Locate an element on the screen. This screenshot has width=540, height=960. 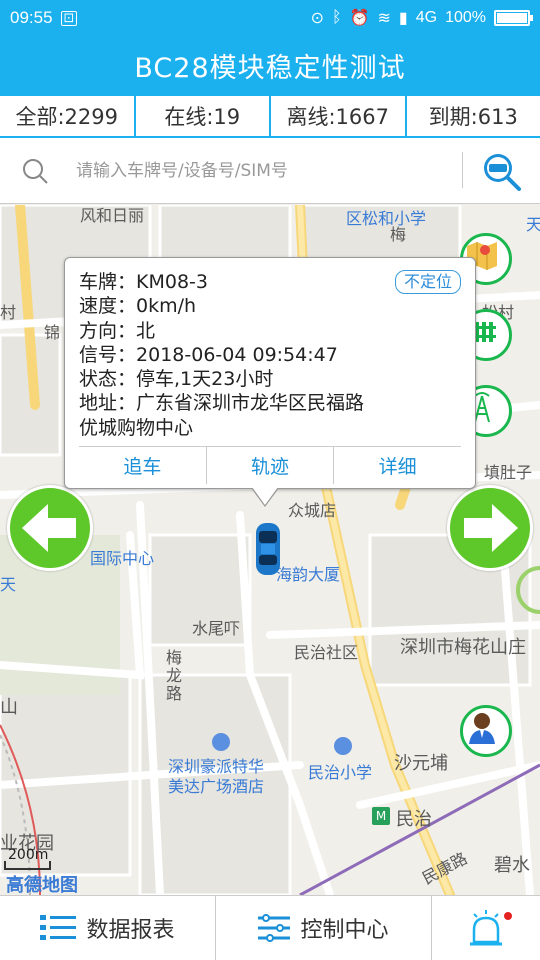
direction-row: 方向：北 is located at coordinates (221, 331).